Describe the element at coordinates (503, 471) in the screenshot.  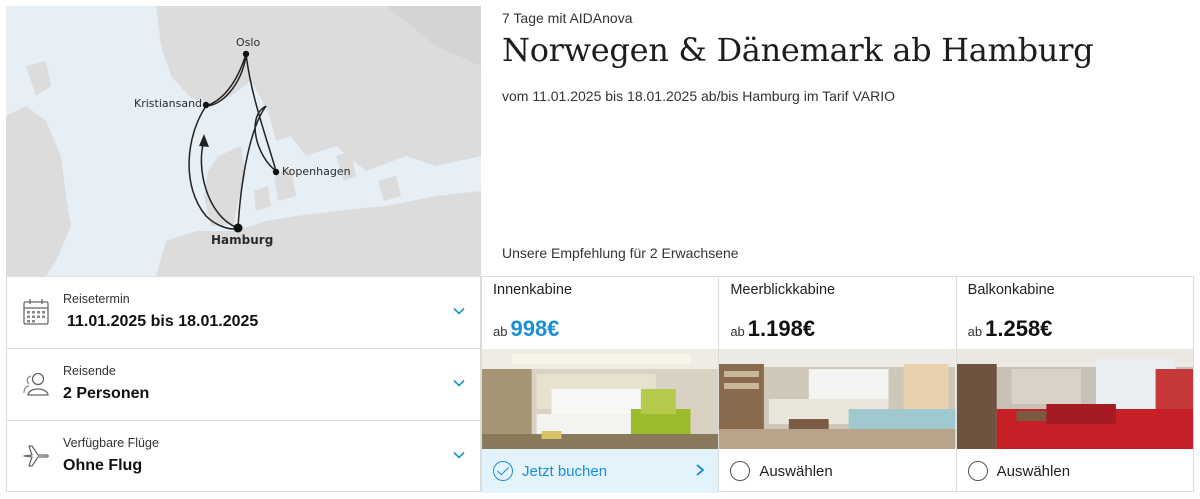
I see `check-circle-icon` at that location.